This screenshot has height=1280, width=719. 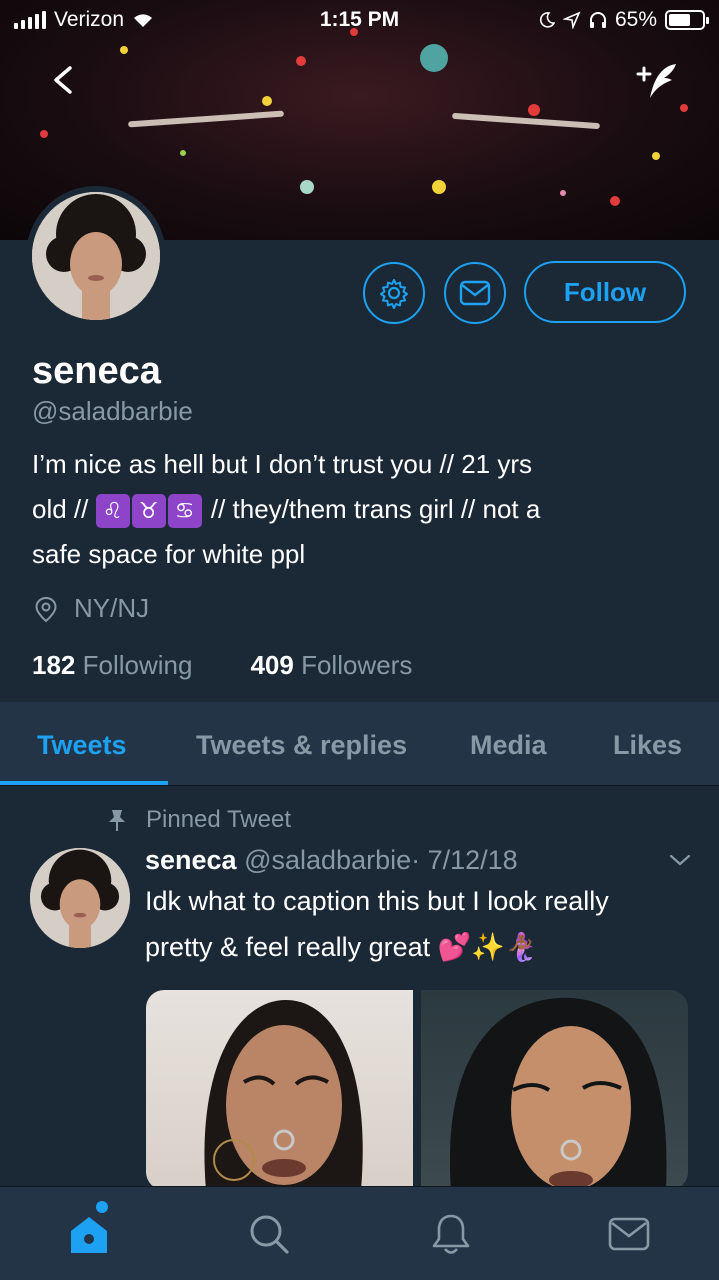 I want to click on tweet-date: · 7/12/18, so click(x=464, y=860).